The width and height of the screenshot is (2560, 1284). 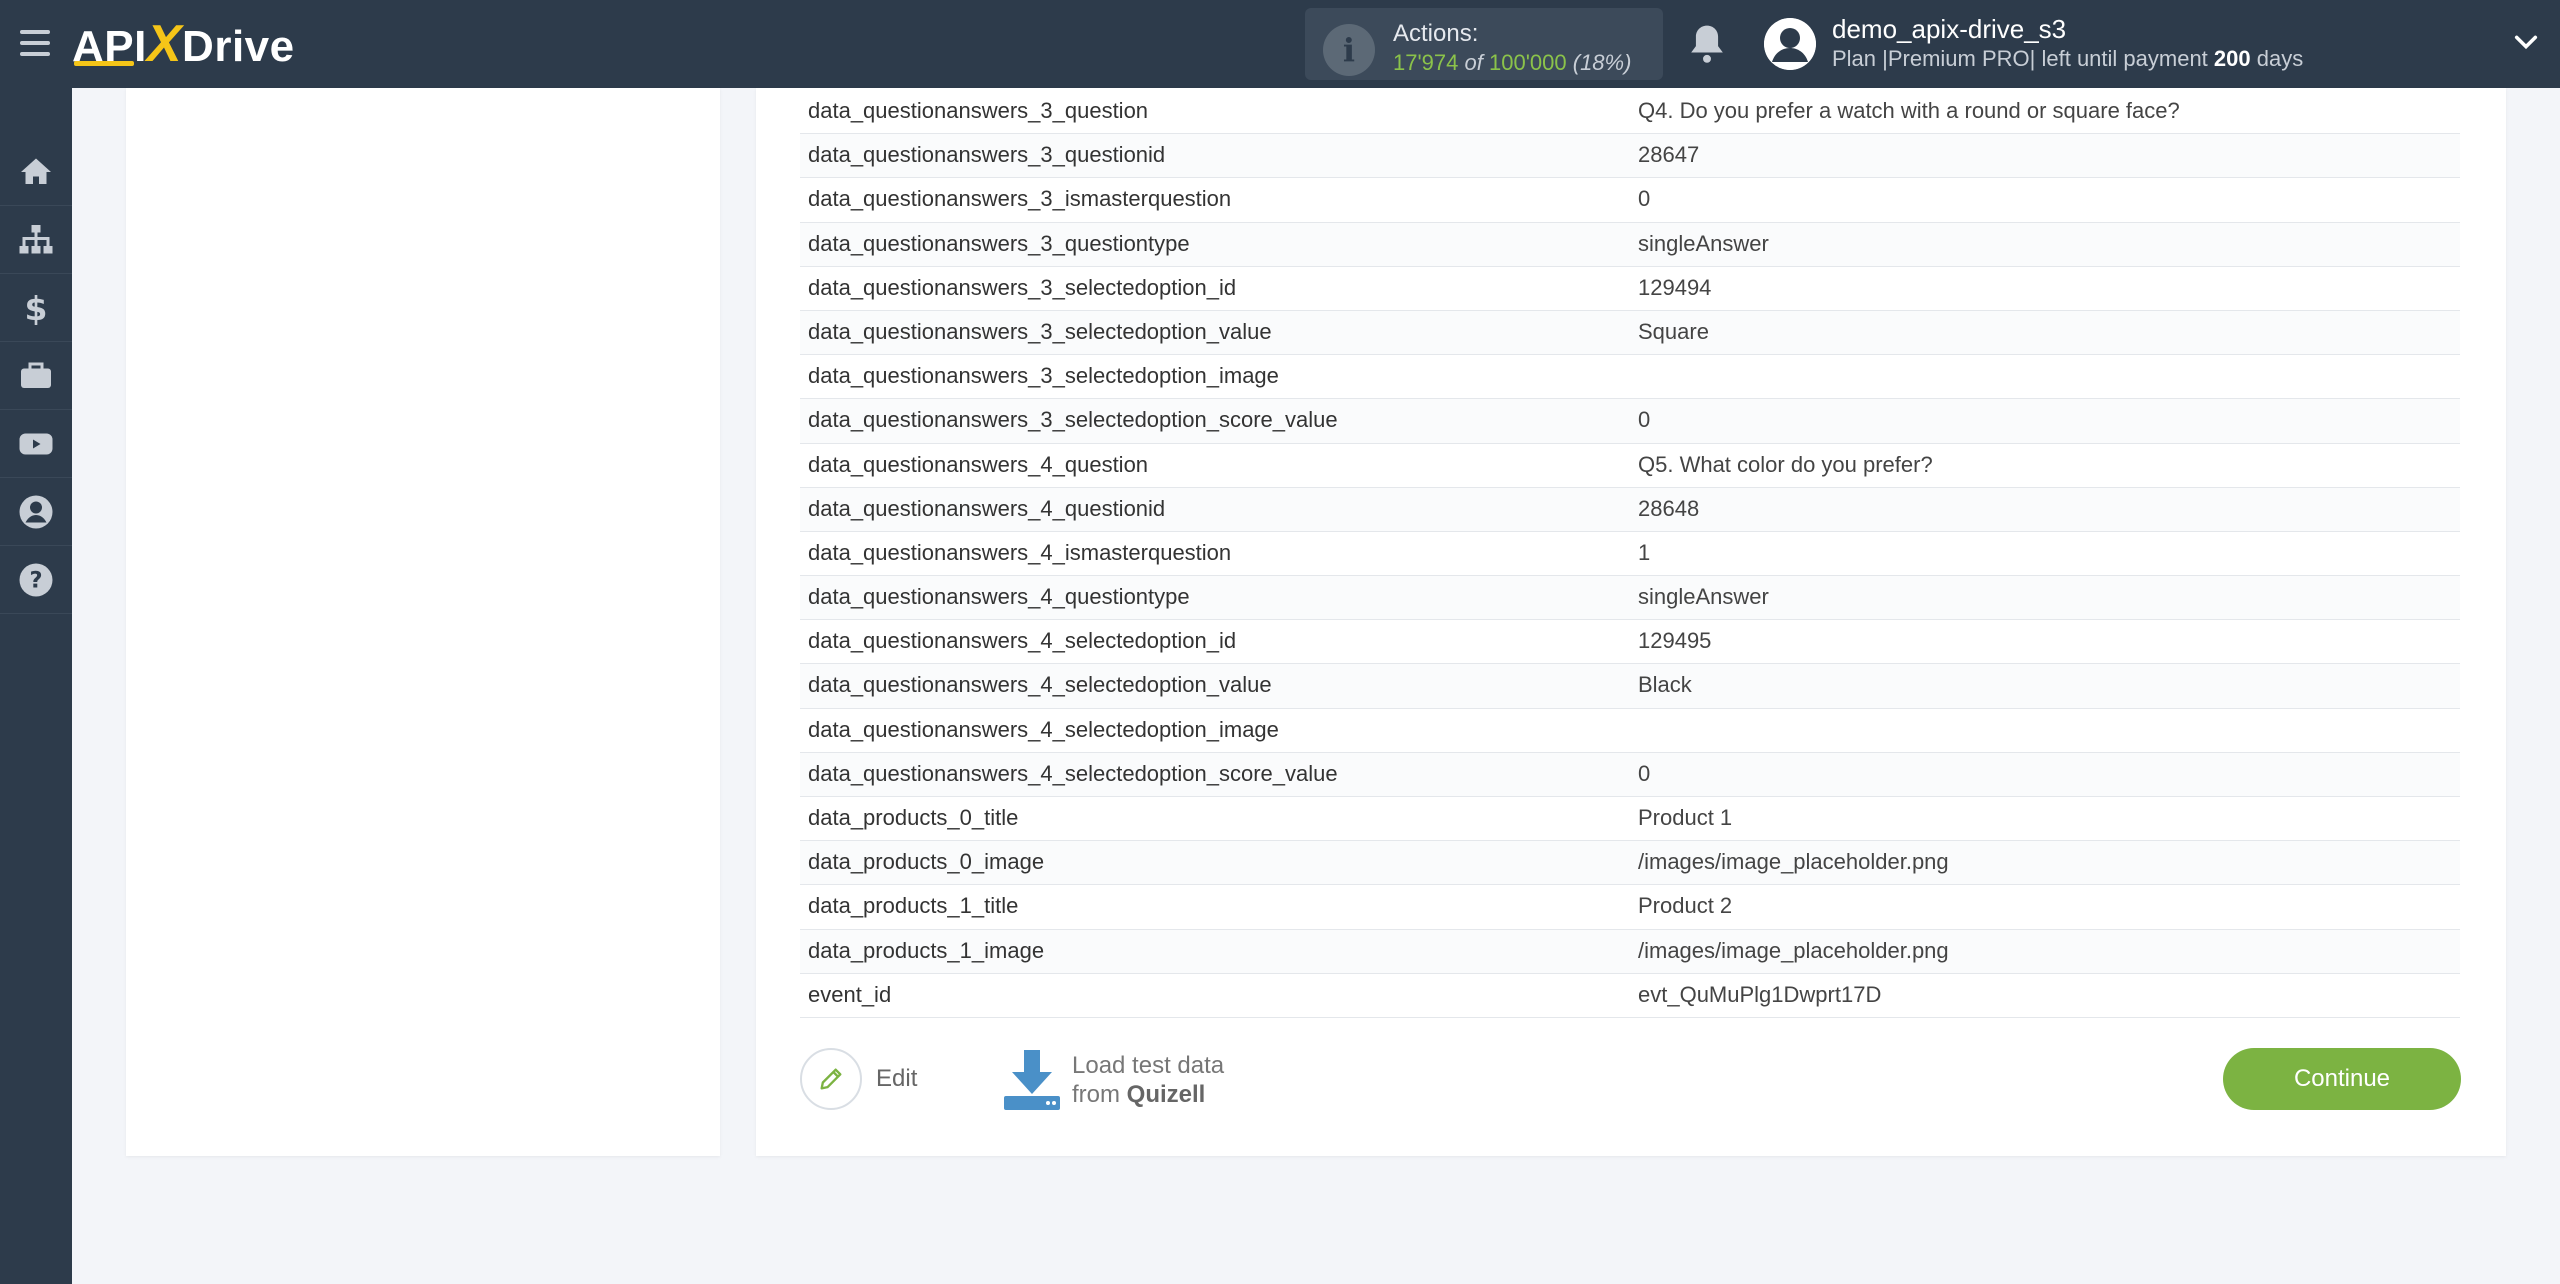 I want to click on avatar, so click(x=1790, y=44).